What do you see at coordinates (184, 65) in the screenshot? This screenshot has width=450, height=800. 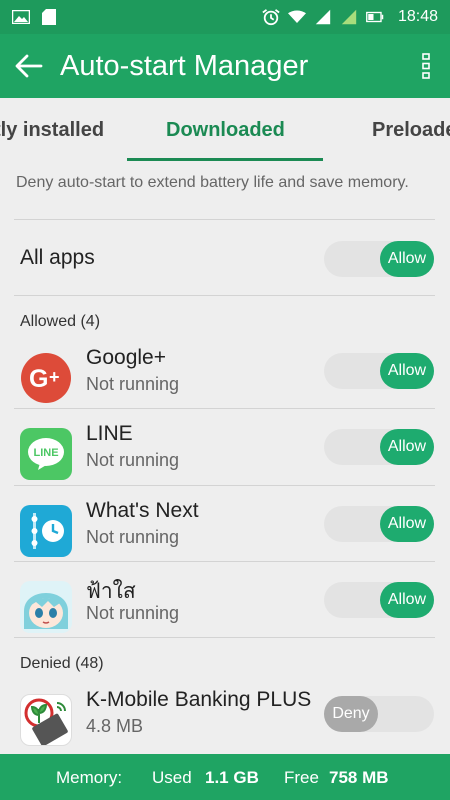 I see `page-title: Auto-start Manager` at bounding box center [184, 65].